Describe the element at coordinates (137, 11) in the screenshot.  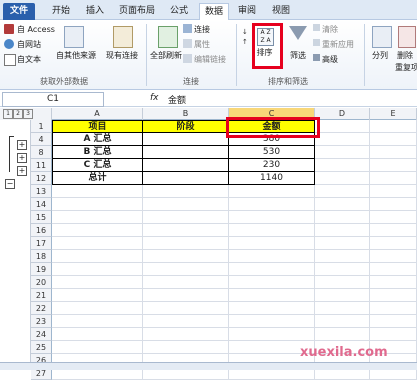
I see `tab-page-layout: 页面布局` at that location.